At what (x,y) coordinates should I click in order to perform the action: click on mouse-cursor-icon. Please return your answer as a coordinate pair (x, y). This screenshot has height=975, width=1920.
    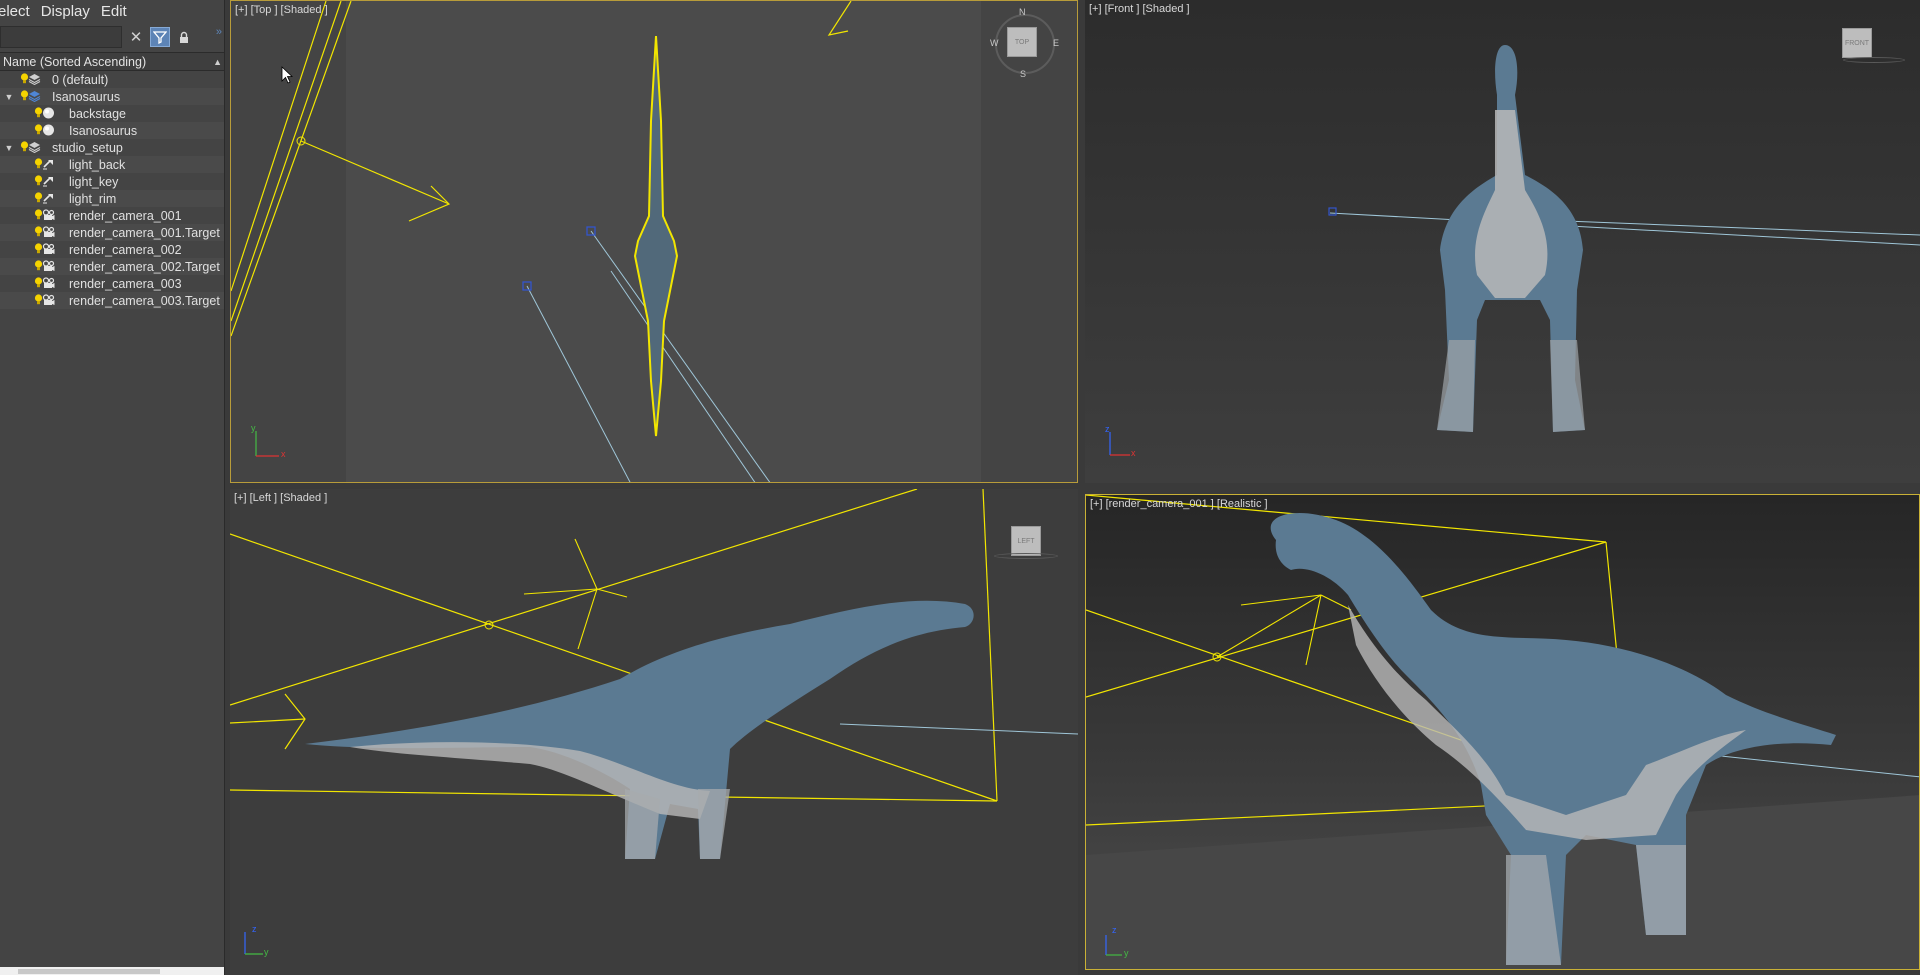
    Looking at the image, I should click on (287, 75).